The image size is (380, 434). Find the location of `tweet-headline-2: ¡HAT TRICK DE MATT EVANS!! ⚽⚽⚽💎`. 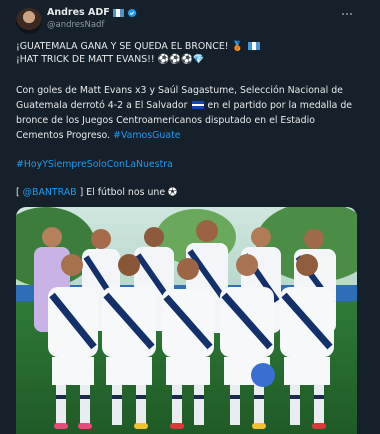

tweet-headline-2: ¡HAT TRICK DE MATT EVANS!! ⚽⚽⚽💎 is located at coordinates (110, 59).